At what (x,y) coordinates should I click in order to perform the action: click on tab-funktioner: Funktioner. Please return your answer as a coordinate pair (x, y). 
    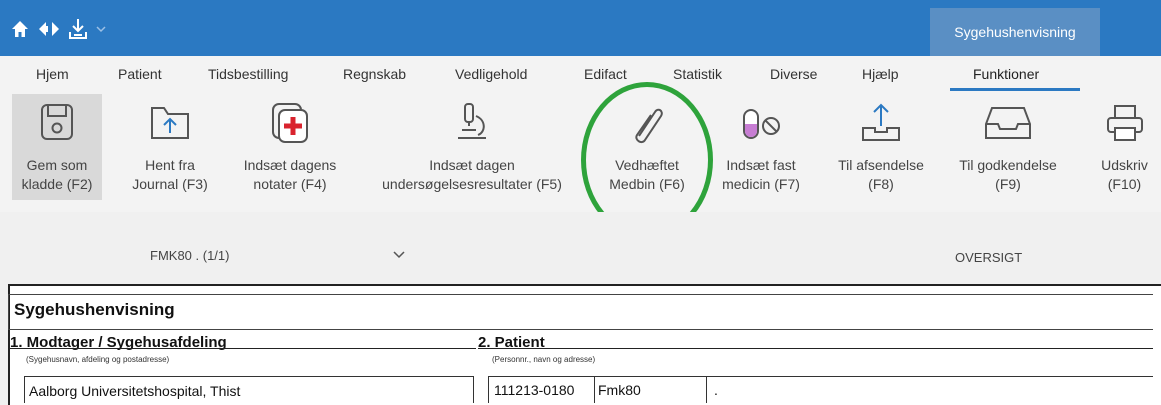
    Looking at the image, I should click on (1006, 74).